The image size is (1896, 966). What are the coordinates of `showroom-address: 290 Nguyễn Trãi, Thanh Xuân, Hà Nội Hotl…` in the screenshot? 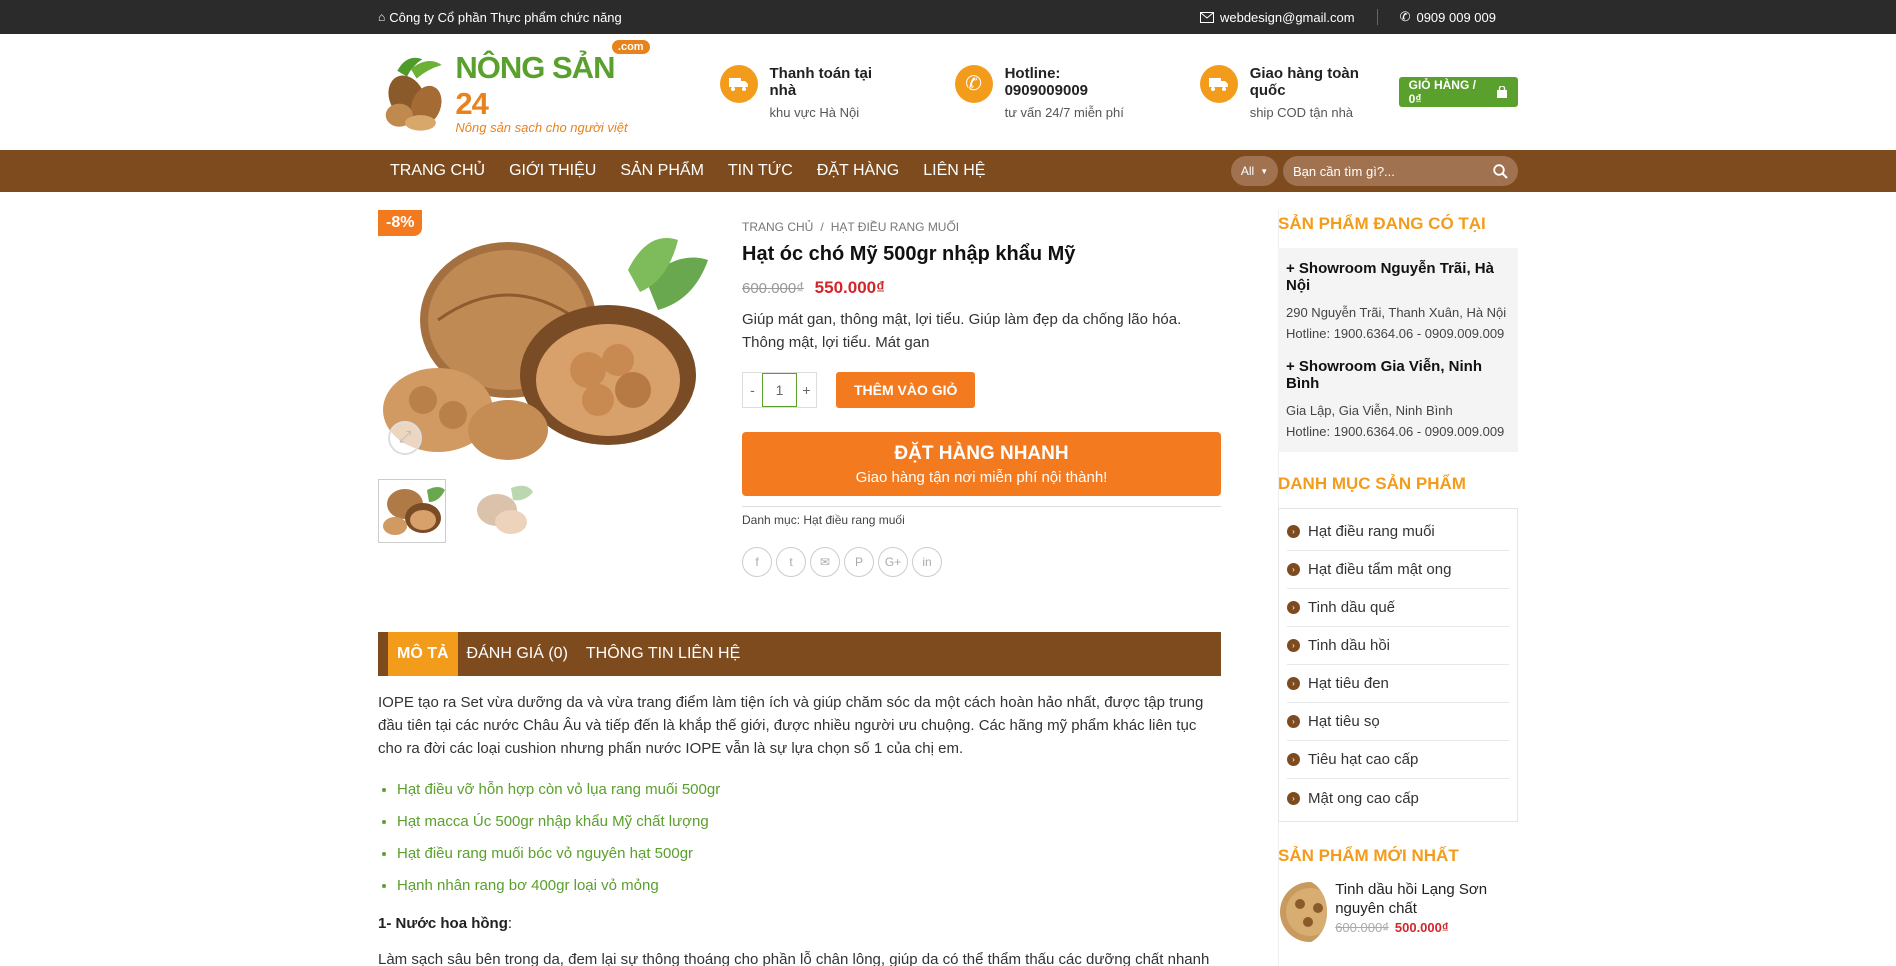 It's located at (1396, 323).